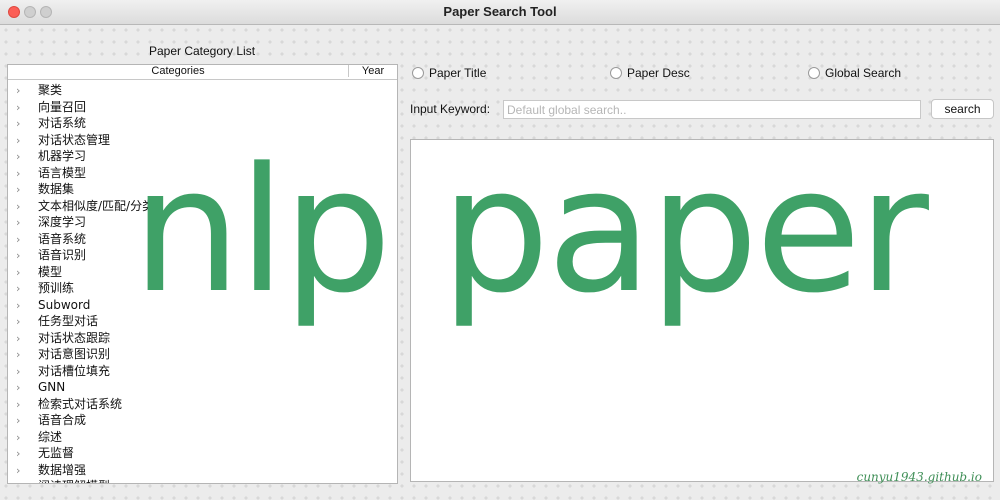 Image resolution: width=1000 pixels, height=500 pixels. I want to click on category-item: › 对话槽位填充, so click(202, 371).